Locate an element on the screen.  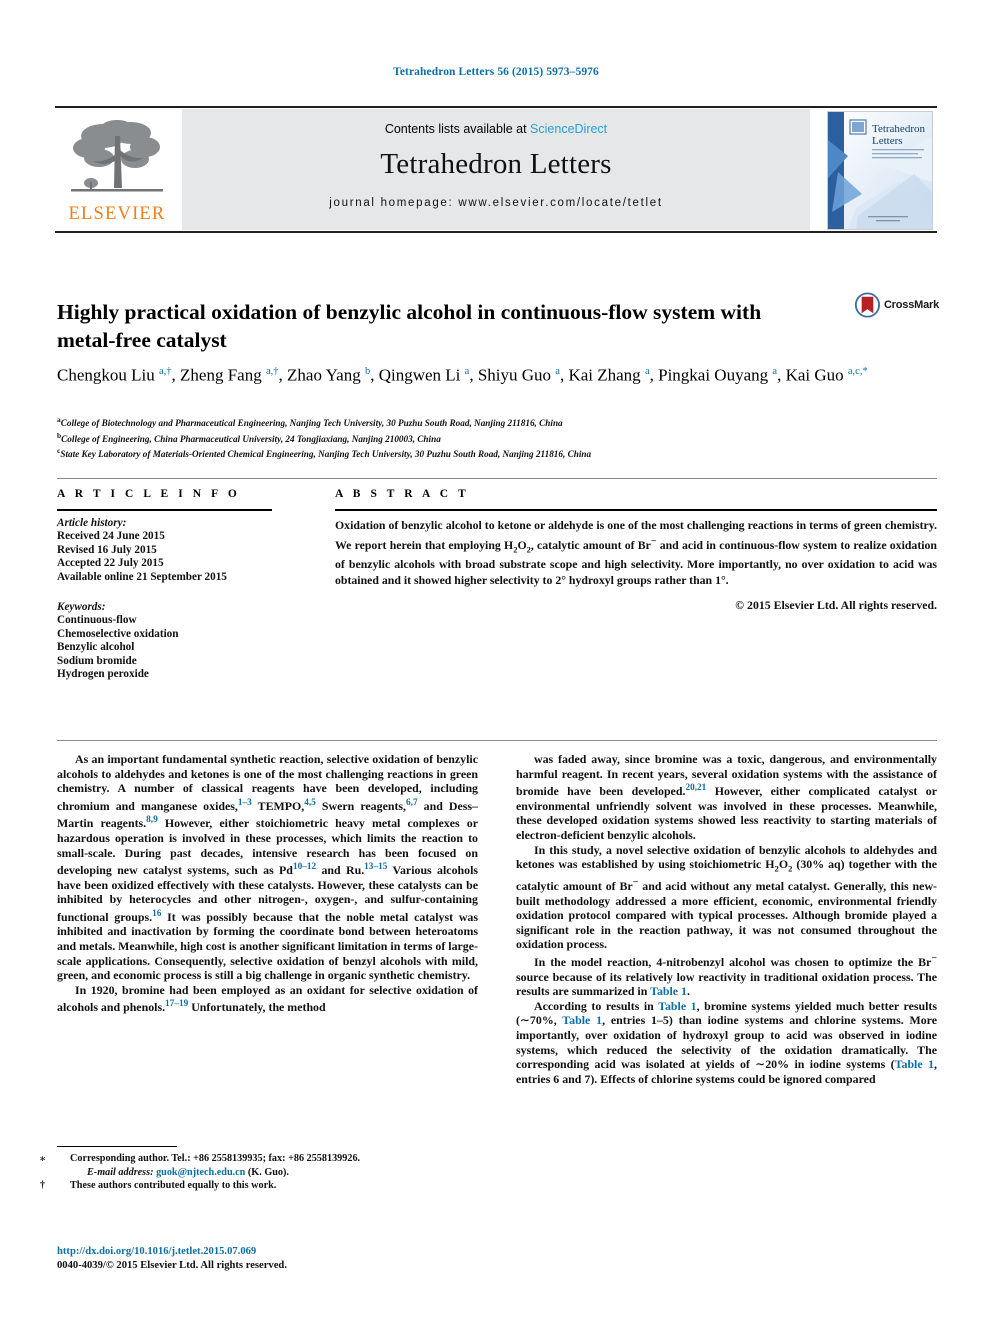
article-history-accepted: Accepted 22 July 2015 is located at coordinates (110, 563).